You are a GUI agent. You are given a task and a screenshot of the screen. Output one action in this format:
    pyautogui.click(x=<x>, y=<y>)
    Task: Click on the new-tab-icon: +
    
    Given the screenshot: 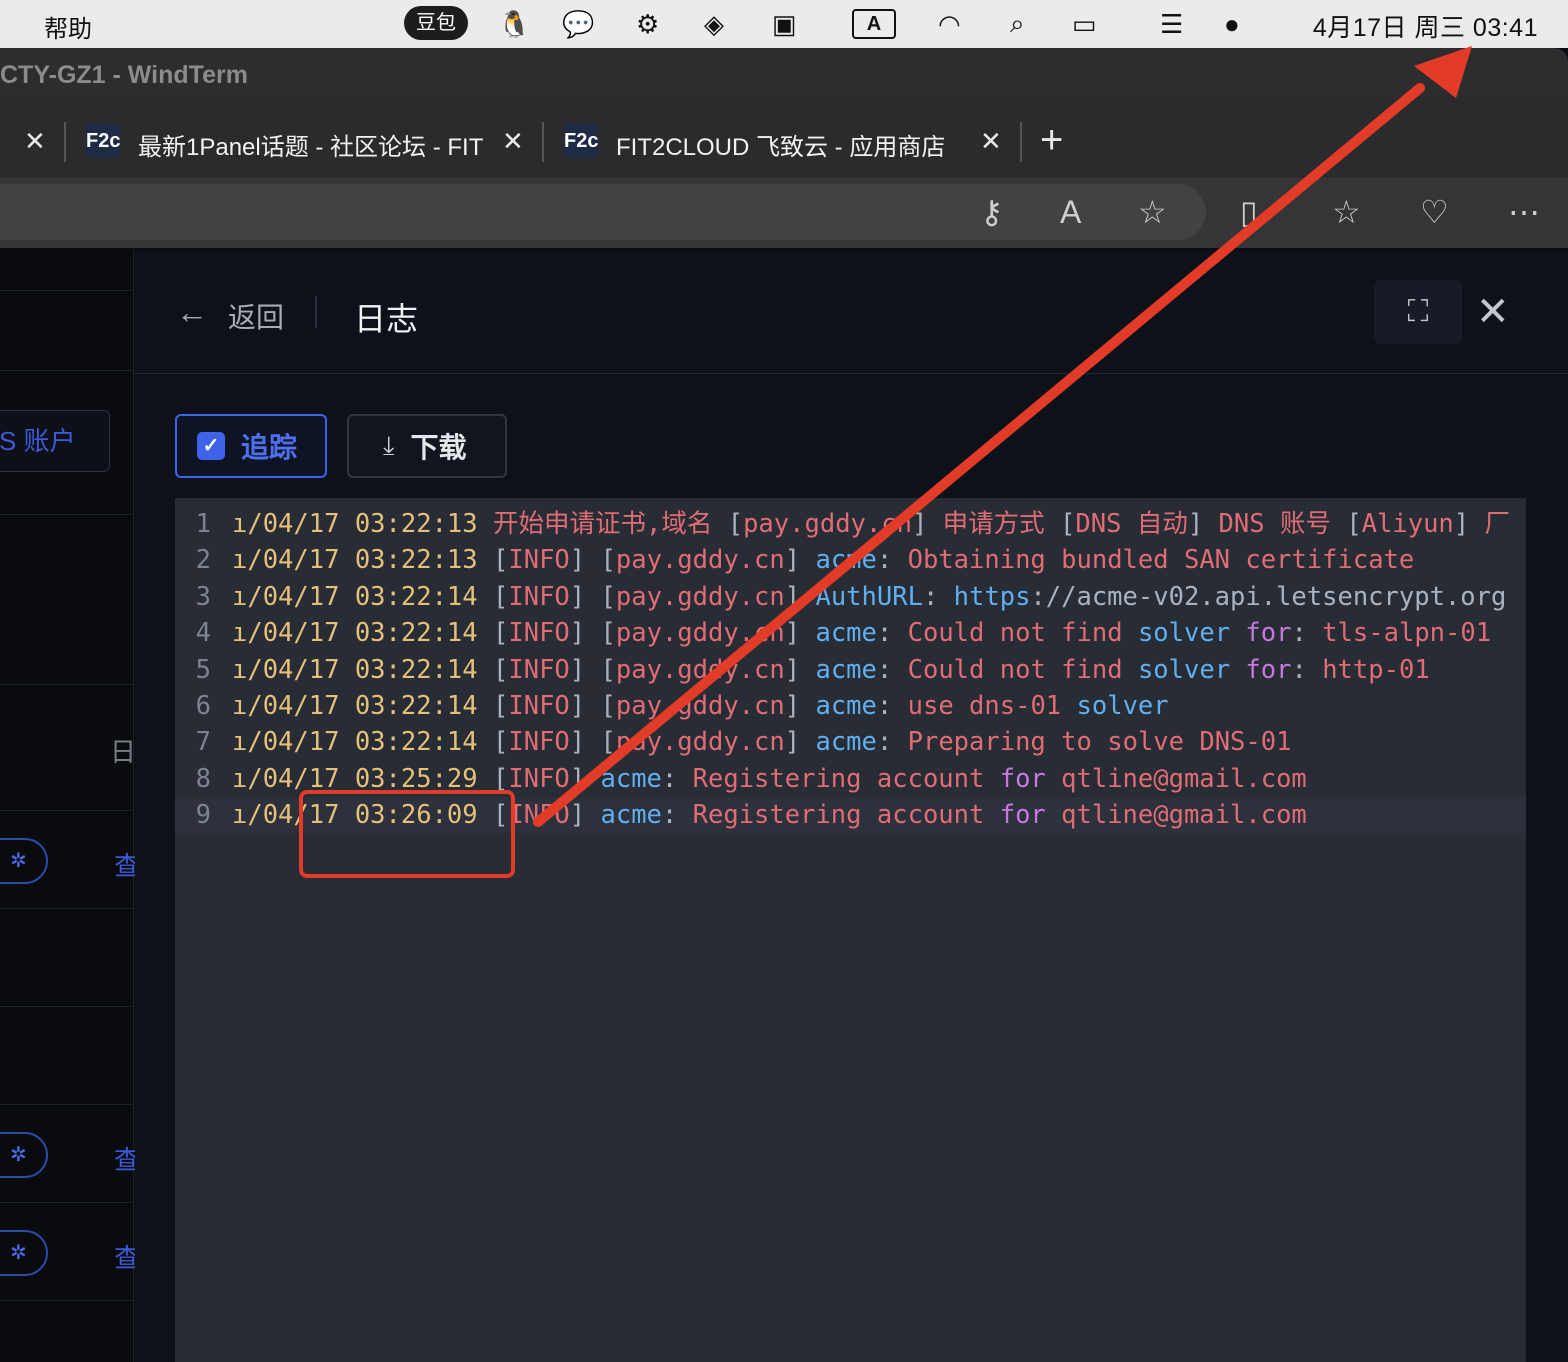 What is the action you would take?
    pyautogui.click(x=1051, y=140)
    